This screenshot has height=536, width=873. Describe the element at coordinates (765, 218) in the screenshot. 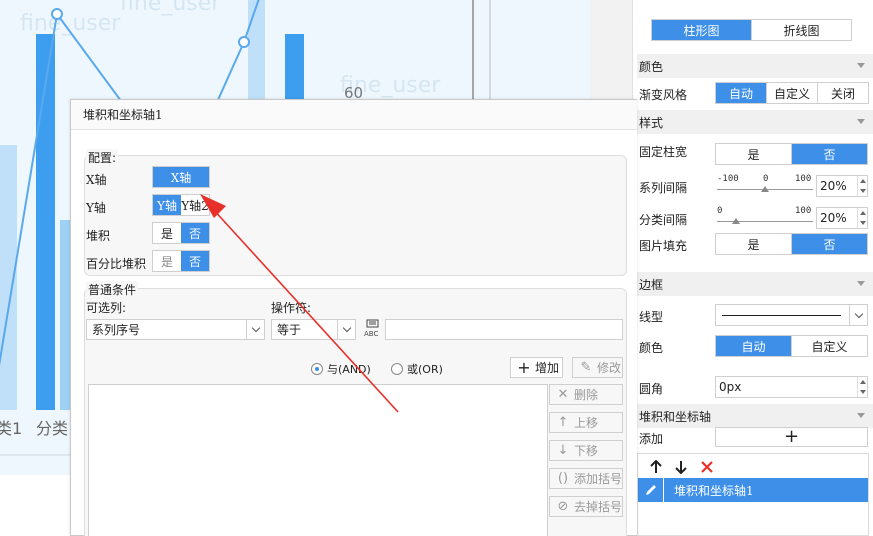

I see `category-gap-slider: 0 100` at that location.